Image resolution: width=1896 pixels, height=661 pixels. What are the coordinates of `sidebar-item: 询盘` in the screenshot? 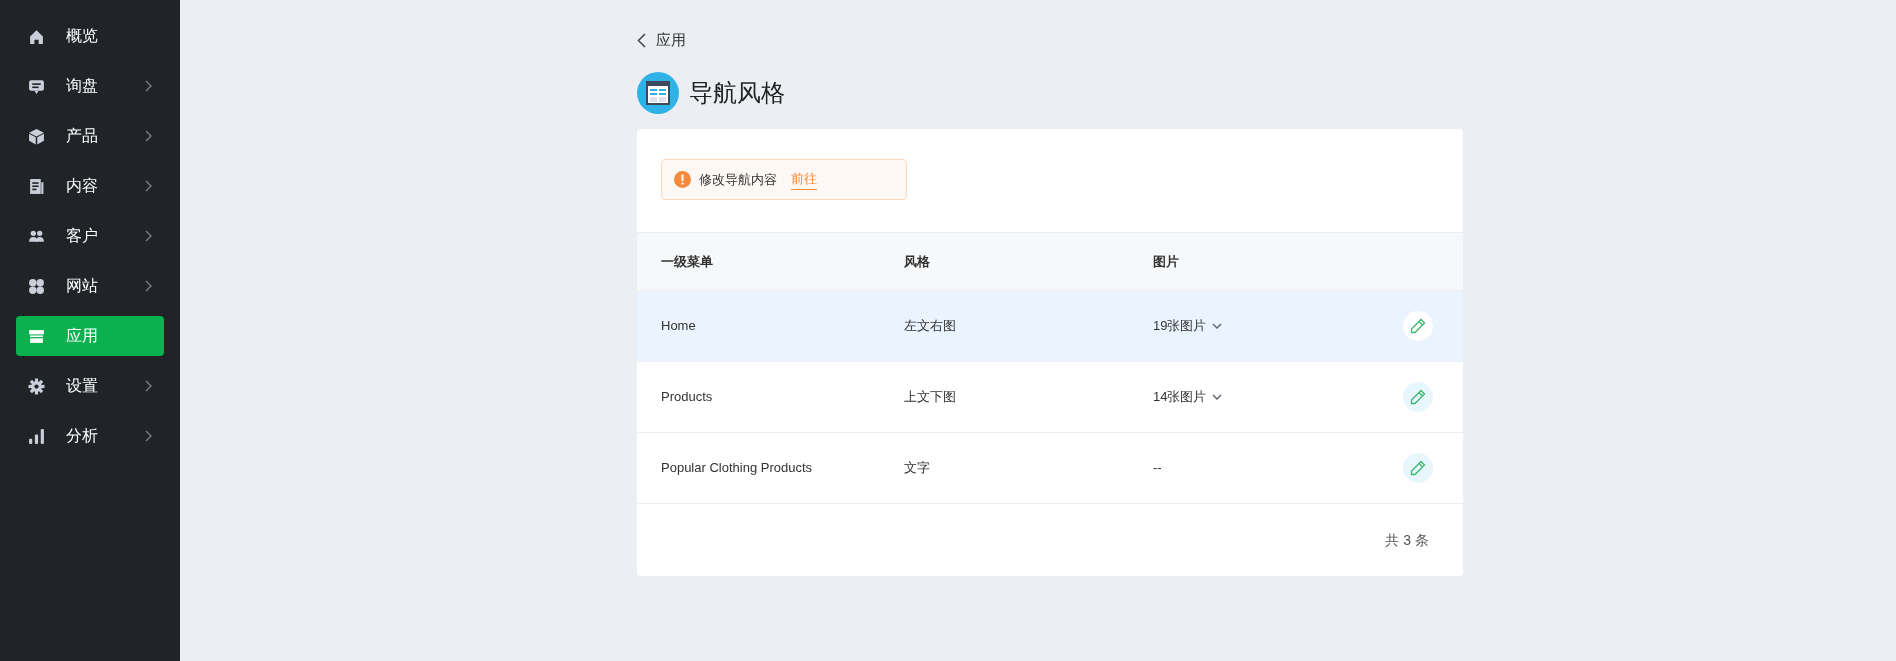 It's located at (90, 86).